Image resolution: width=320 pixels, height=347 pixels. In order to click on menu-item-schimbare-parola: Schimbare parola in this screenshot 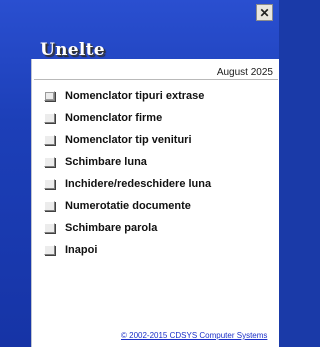, I will do `click(127, 228)`.